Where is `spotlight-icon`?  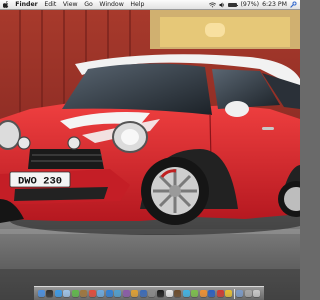
spotlight-icon is located at coordinates (293, 4).